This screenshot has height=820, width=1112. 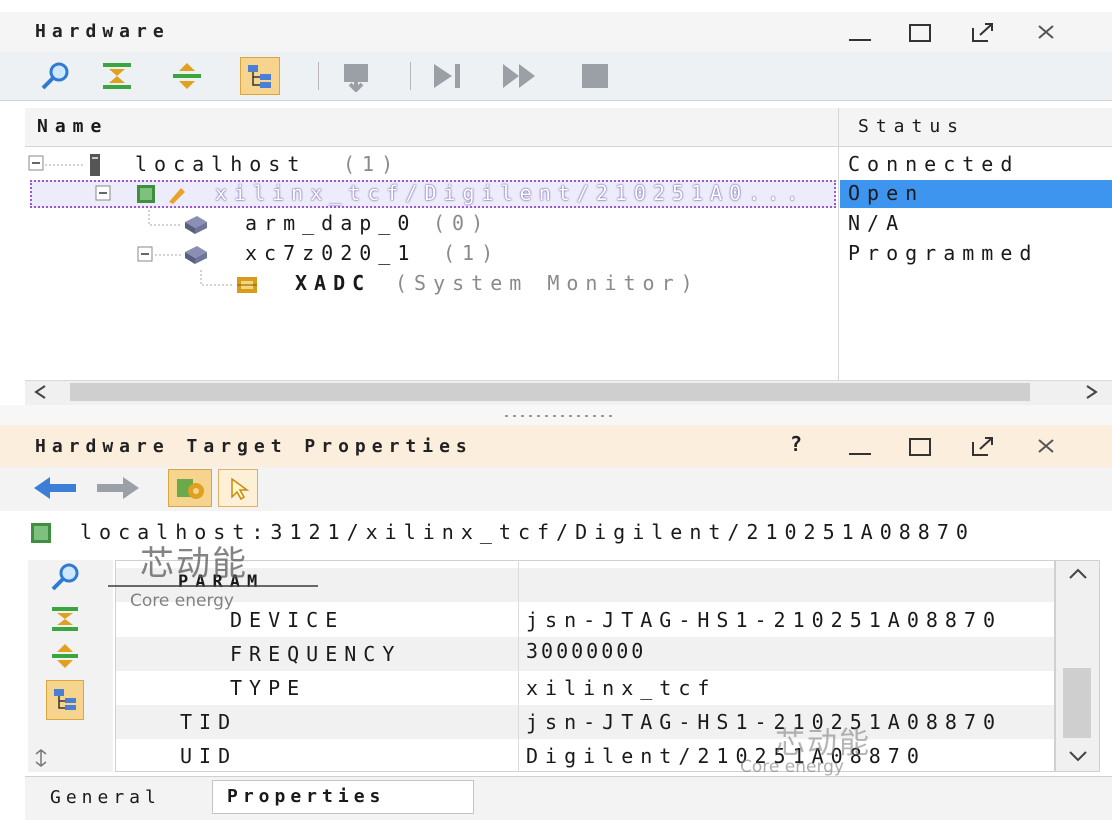 What do you see at coordinates (462, 223) in the screenshot?
I see `tree-item-count: (0)` at bounding box center [462, 223].